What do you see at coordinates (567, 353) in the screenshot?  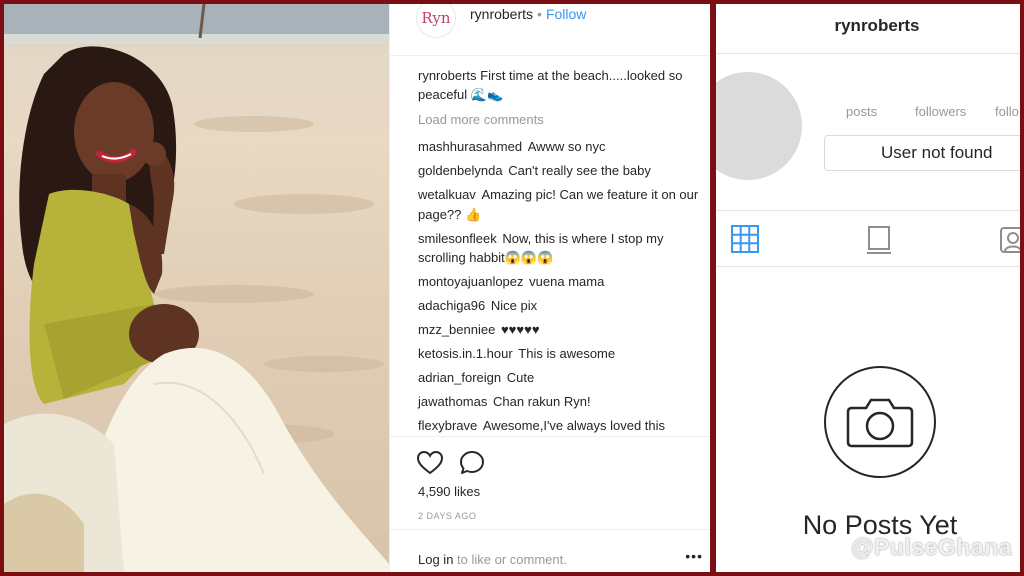 I see `comment-text: This is awesome` at bounding box center [567, 353].